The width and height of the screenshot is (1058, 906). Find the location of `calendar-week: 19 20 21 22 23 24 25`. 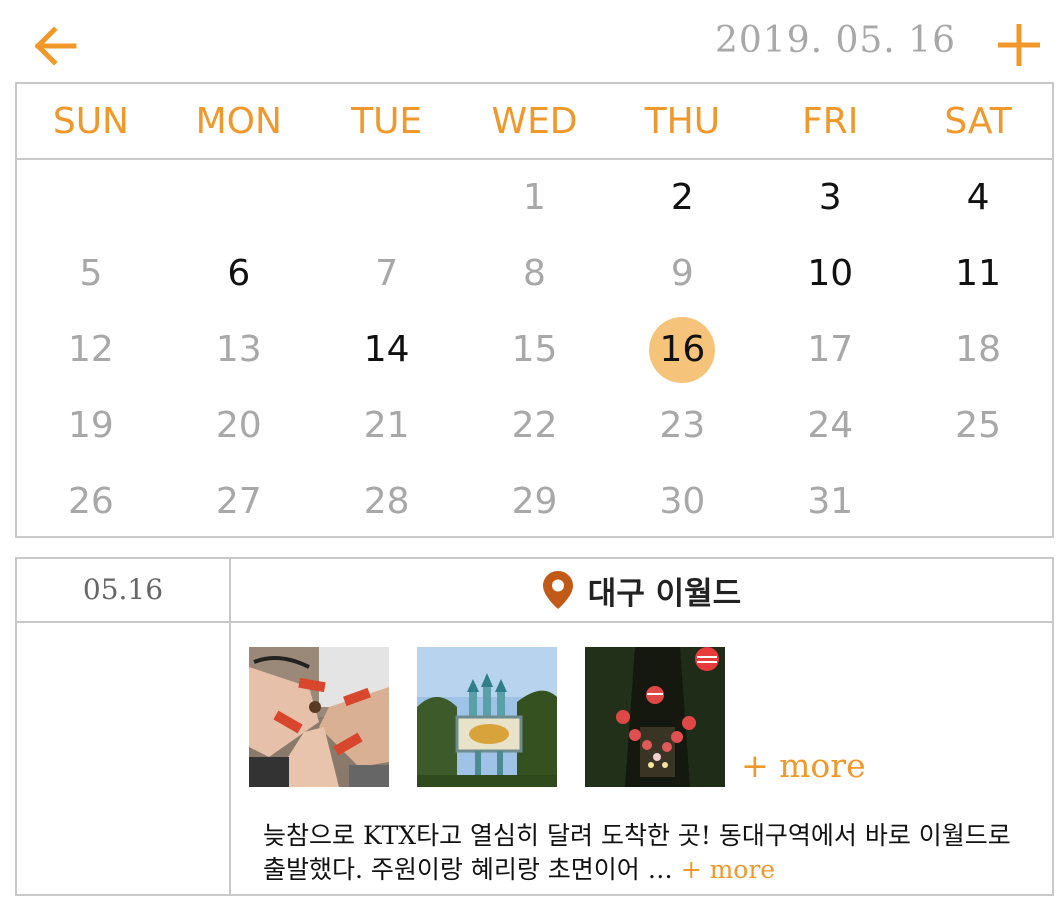

calendar-week: 19 20 21 22 23 24 25 is located at coordinates (534, 426).